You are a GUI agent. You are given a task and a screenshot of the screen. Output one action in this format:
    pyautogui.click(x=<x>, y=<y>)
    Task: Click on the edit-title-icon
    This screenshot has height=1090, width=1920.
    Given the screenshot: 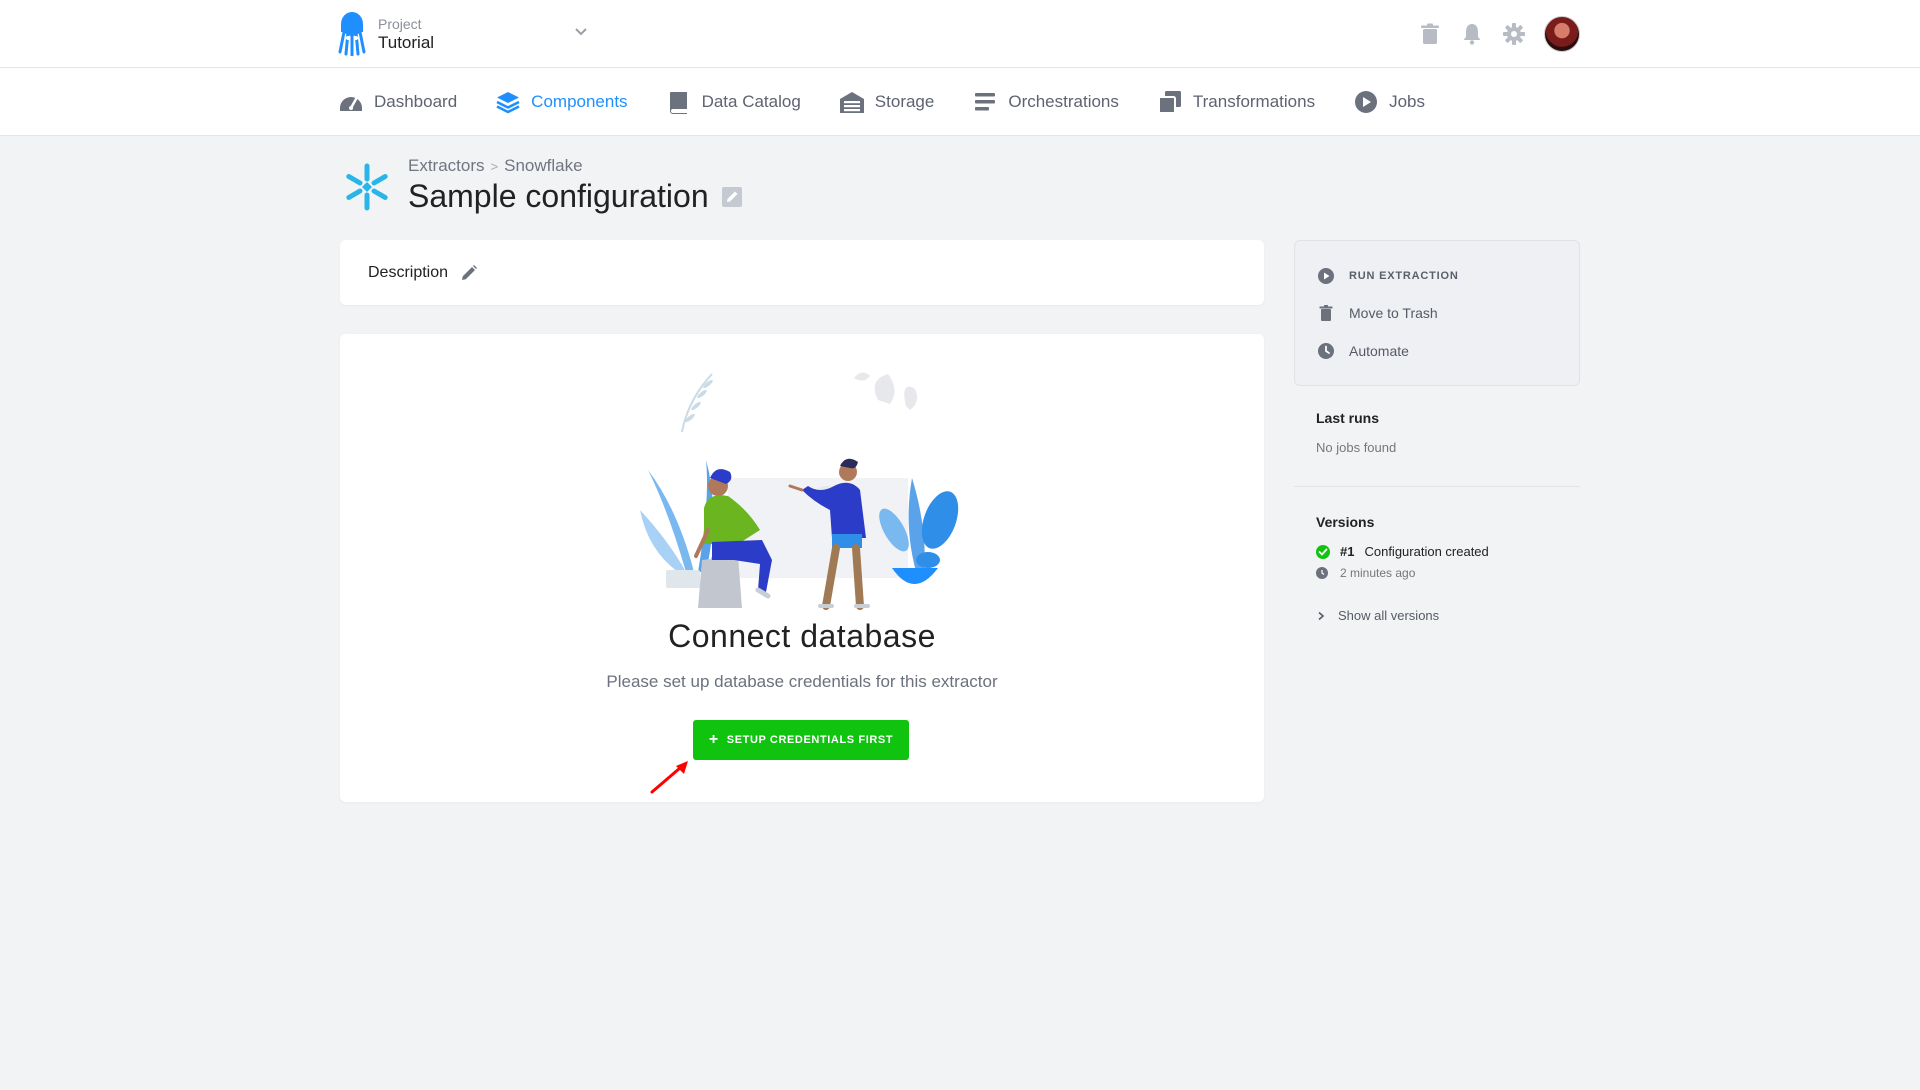 What is the action you would take?
    pyautogui.click(x=732, y=197)
    